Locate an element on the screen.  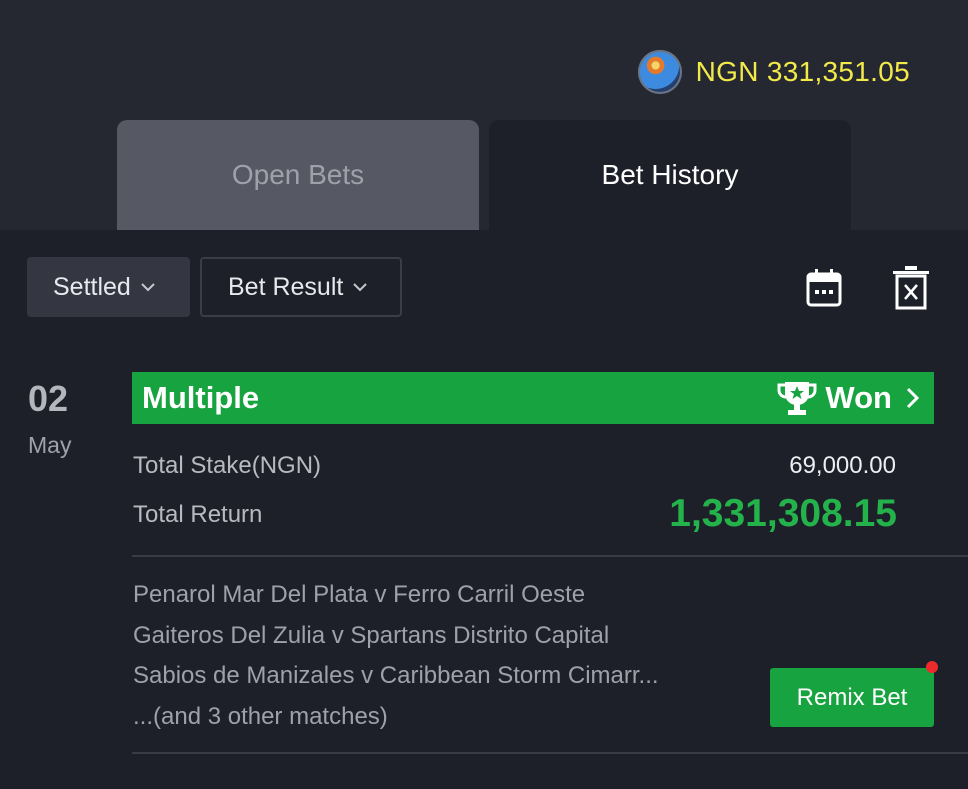
bet-date-month: May is located at coordinates (50, 445).